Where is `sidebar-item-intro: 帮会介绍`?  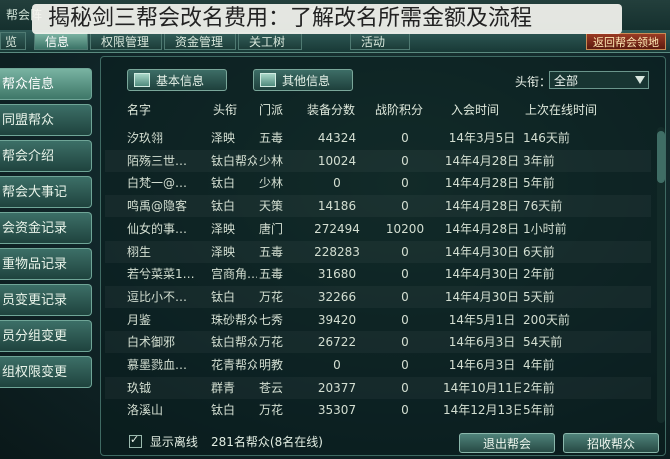 sidebar-item-intro: 帮会介绍 is located at coordinates (46, 156).